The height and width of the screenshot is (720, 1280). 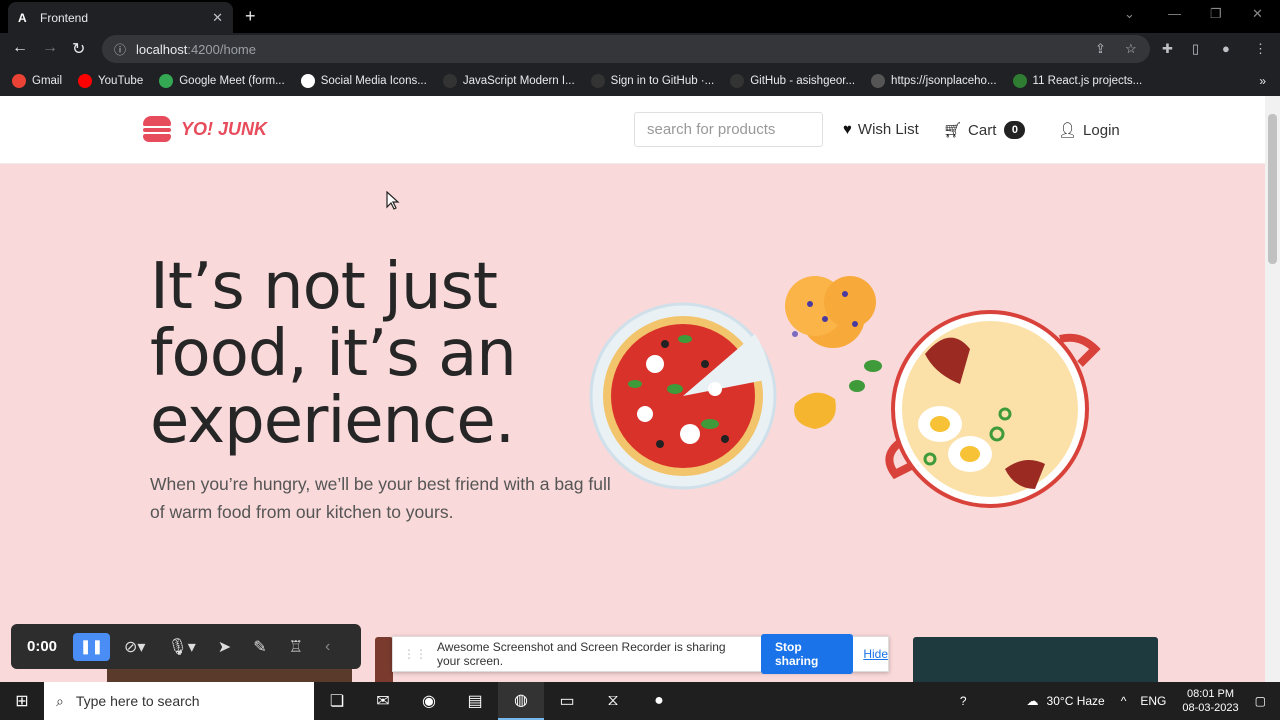 I want to click on browser-tab: A Frontend ✕, so click(x=120, y=17).